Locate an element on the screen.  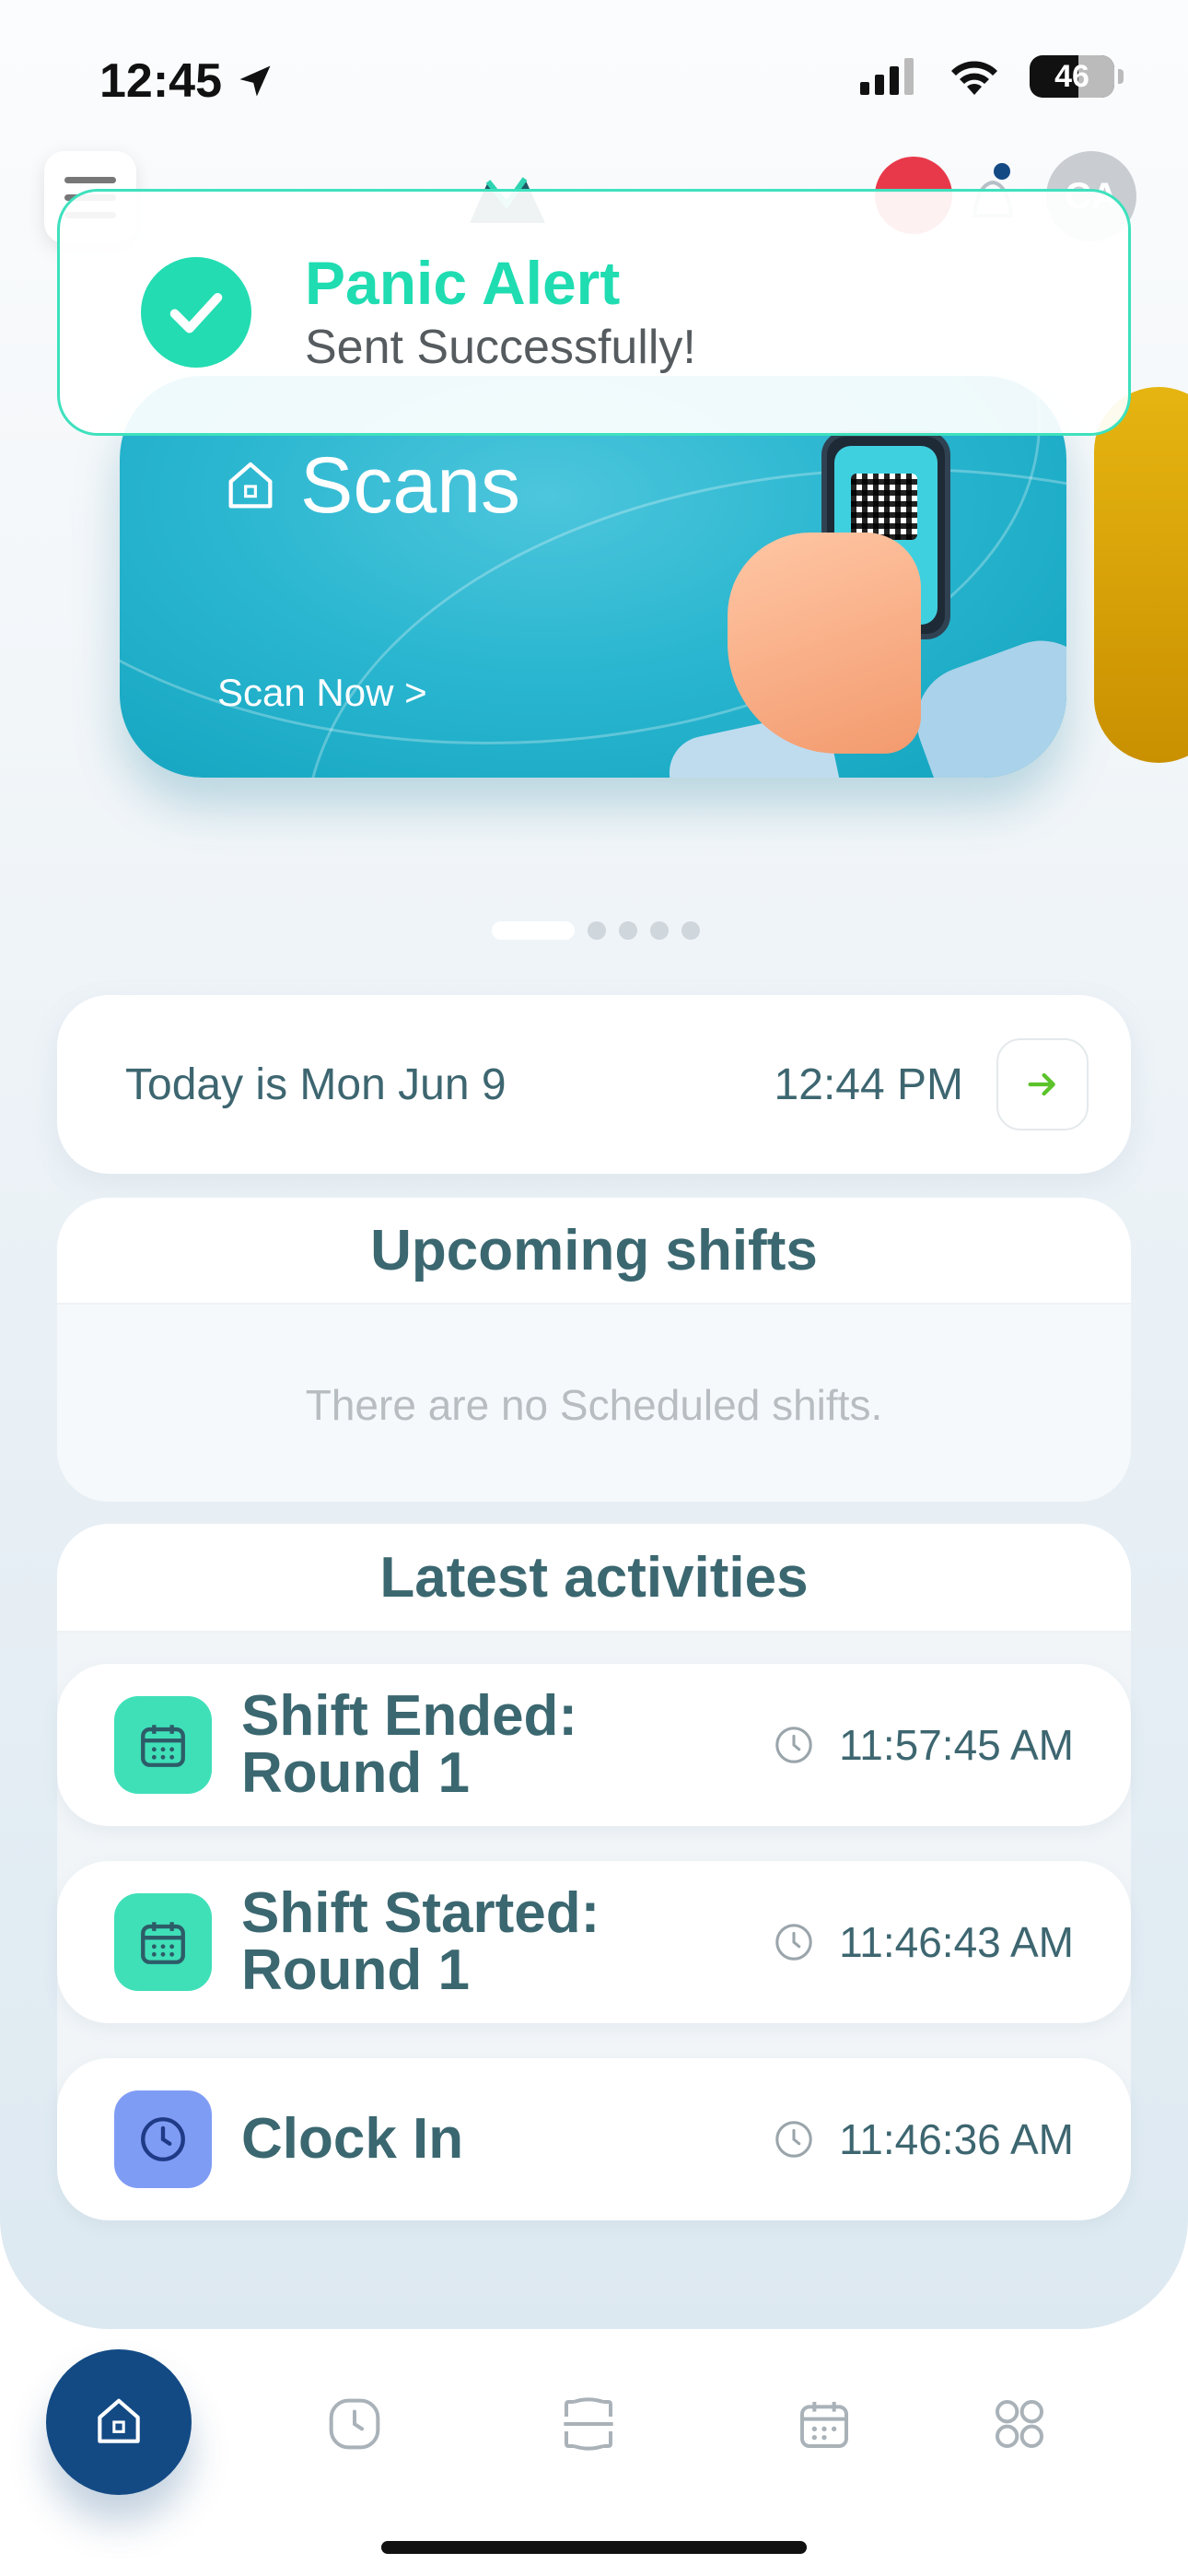
activity-label: Clock In is located at coordinates (352, 2139).